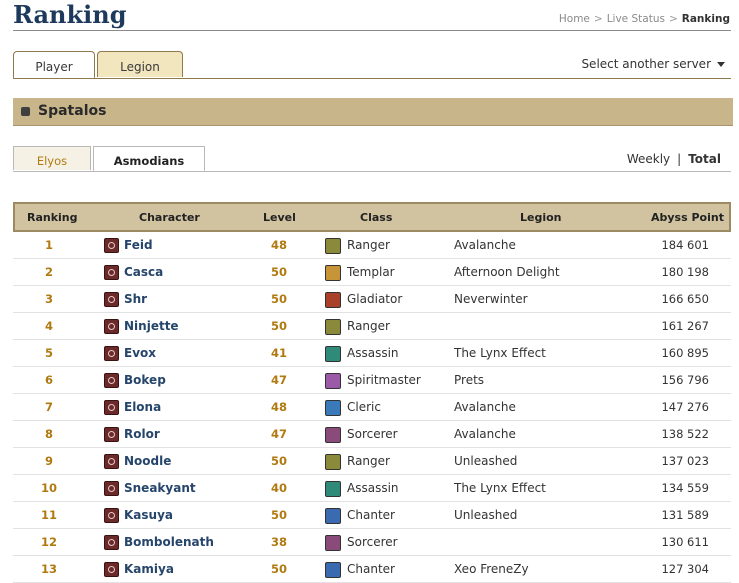 The width and height of the screenshot is (739, 583). I want to click on rank-value: 11, so click(48, 515).